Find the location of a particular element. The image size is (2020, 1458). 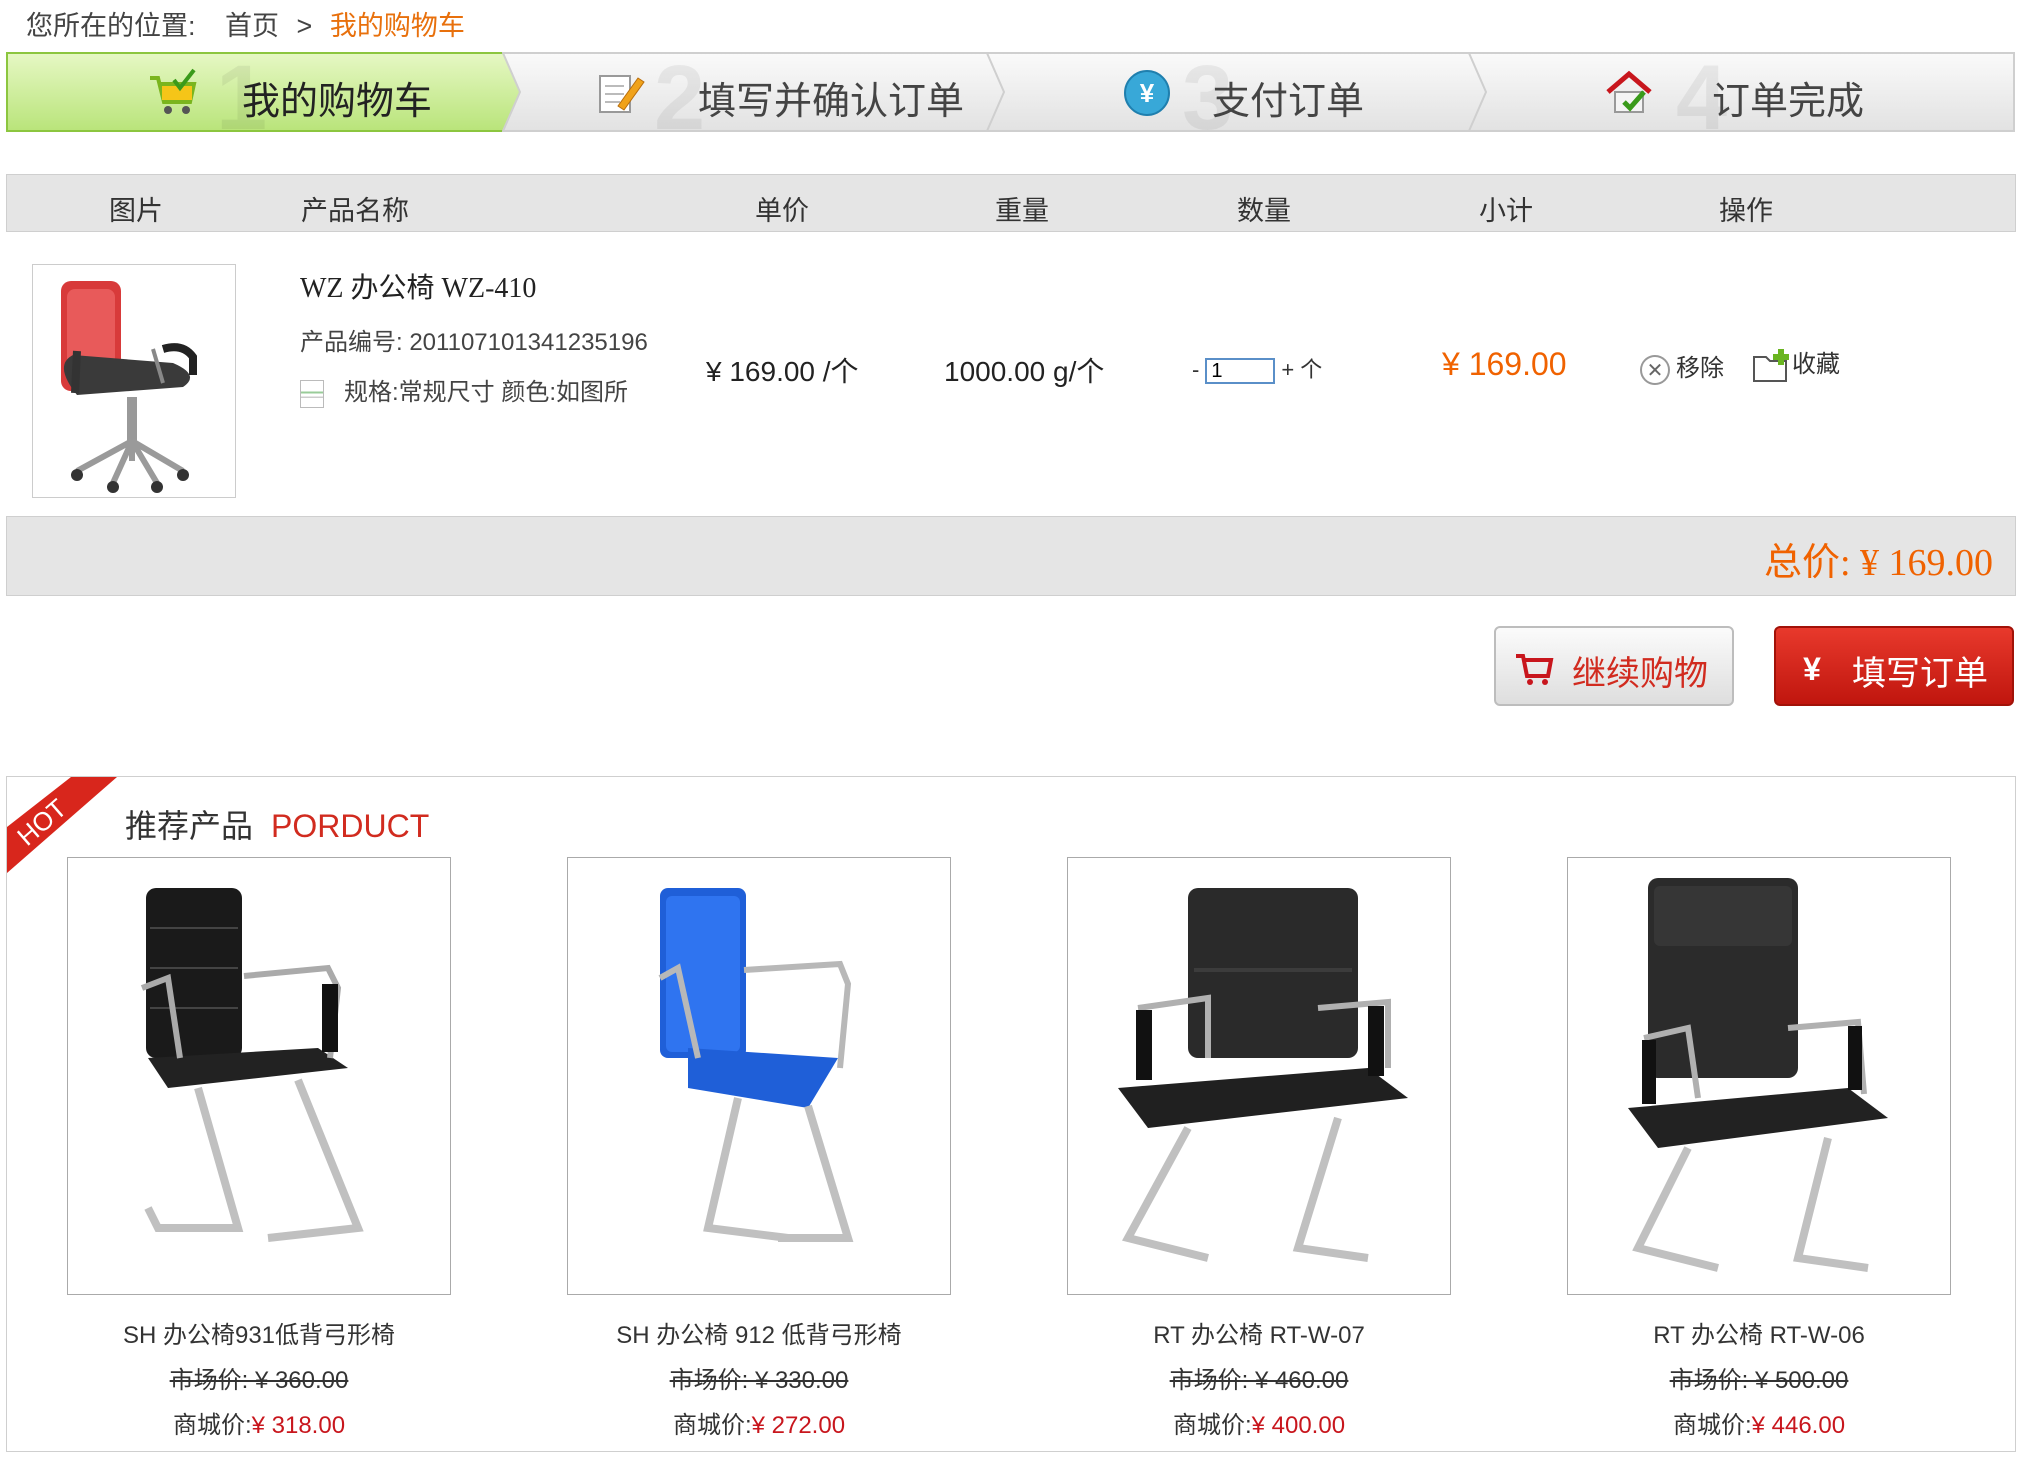

highback-leather-chair-image is located at coordinates (1758, 1075).